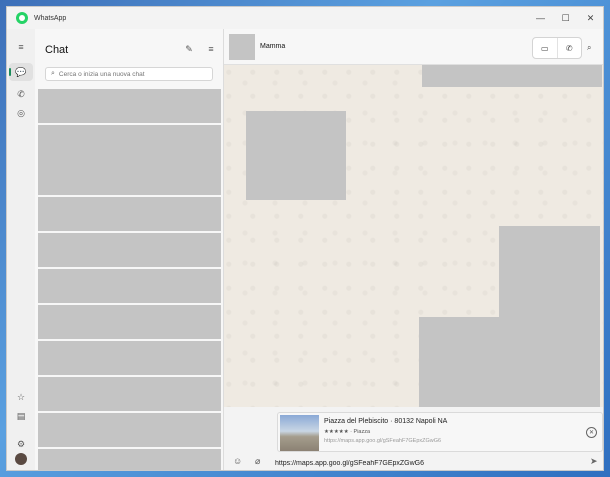  I want to click on app-title: WhatsApp, so click(50, 18).